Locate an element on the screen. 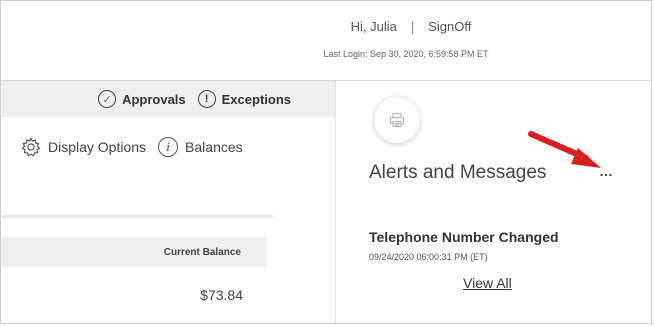  display-options-button: Display Options is located at coordinates (83, 147).